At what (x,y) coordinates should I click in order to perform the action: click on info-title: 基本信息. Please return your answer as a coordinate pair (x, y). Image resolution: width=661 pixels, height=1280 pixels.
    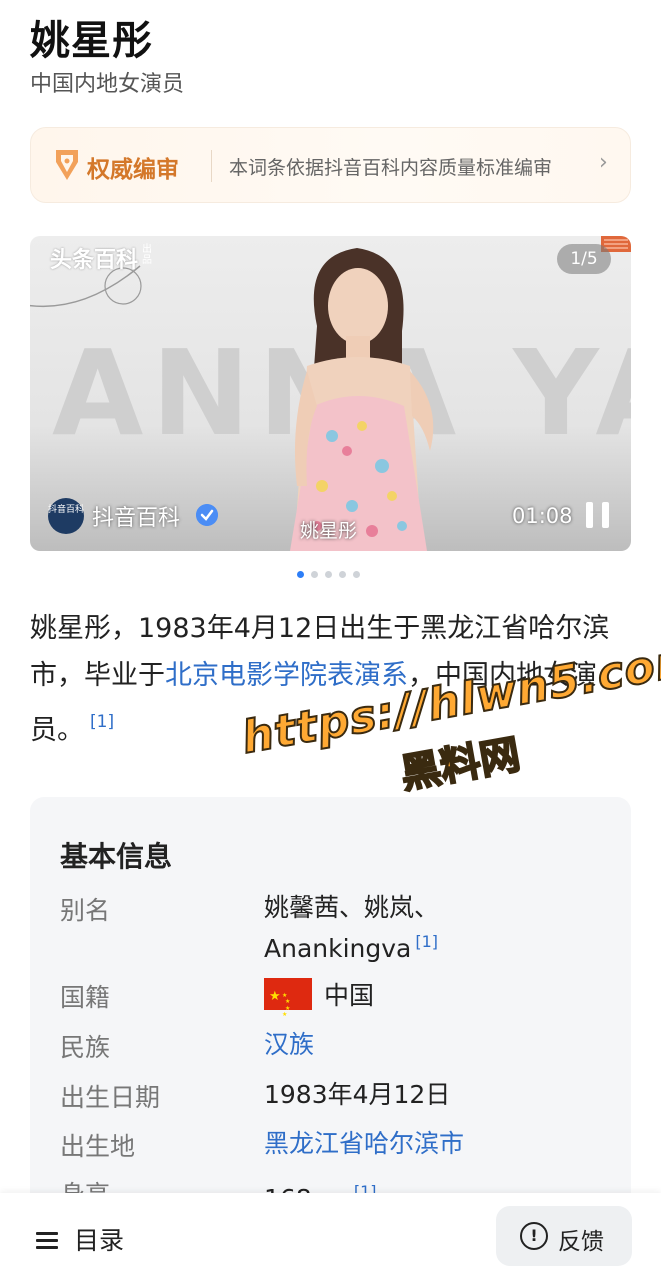
    Looking at the image, I should click on (116, 856).